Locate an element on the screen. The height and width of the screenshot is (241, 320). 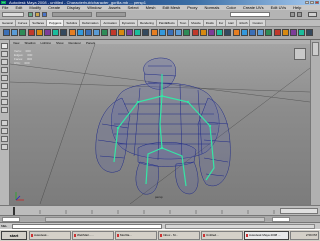
rotate-tool-icon is located at coordinates (4, 78).